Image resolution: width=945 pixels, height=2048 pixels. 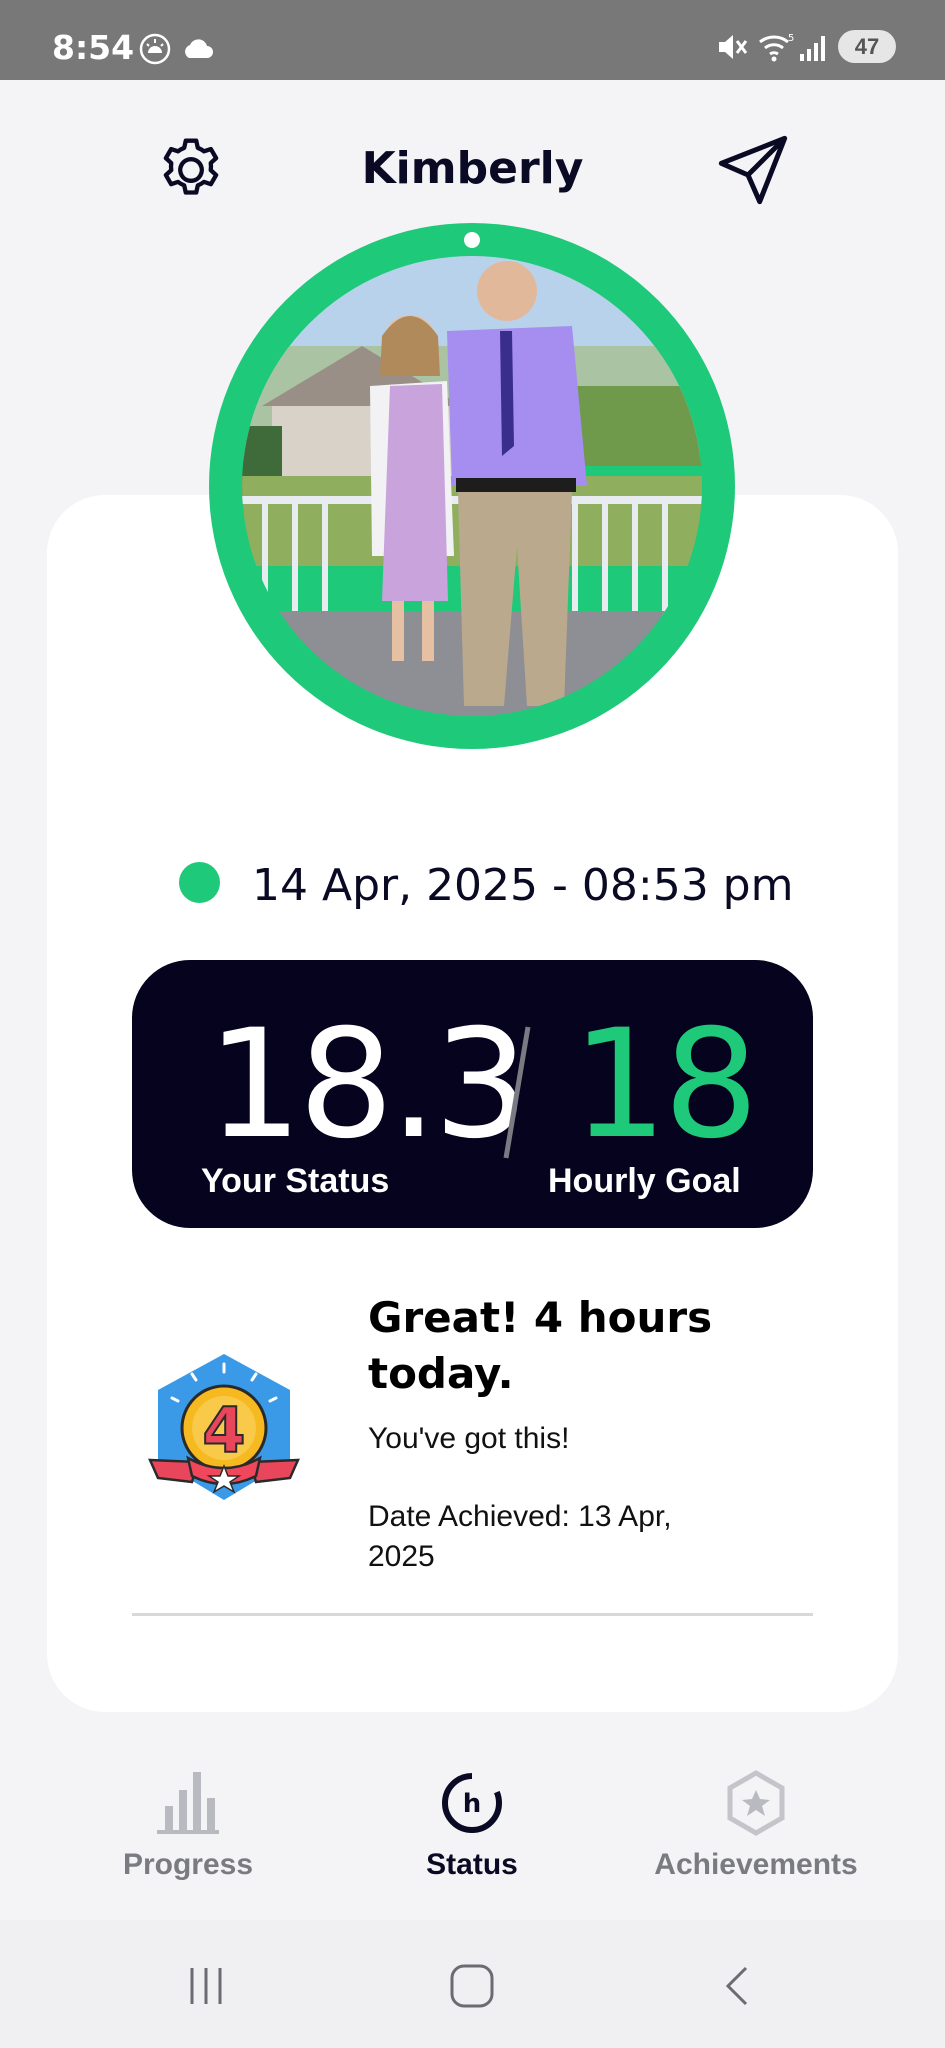 What do you see at coordinates (472, 1864) in the screenshot?
I see `nav-status-label: Status` at bounding box center [472, 1864].